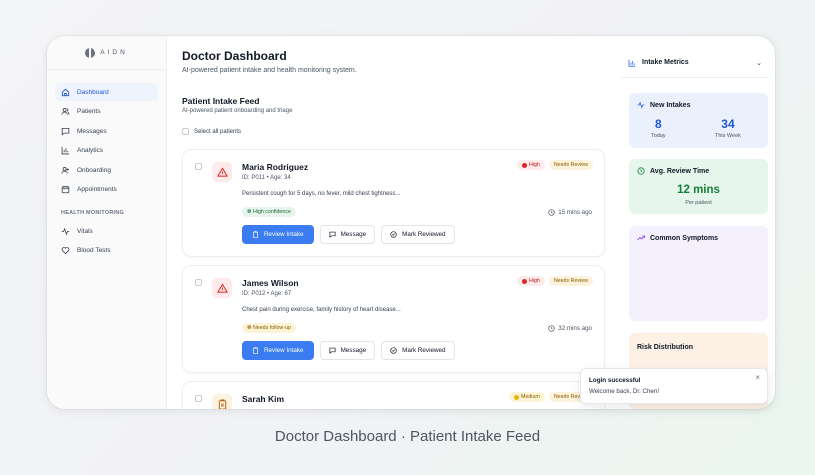 The height and width of the screenshot is (475, 815). Describe the element at coordinates (106, 53) in the screenshot. I see `brand-logo: AIDN` at that location.